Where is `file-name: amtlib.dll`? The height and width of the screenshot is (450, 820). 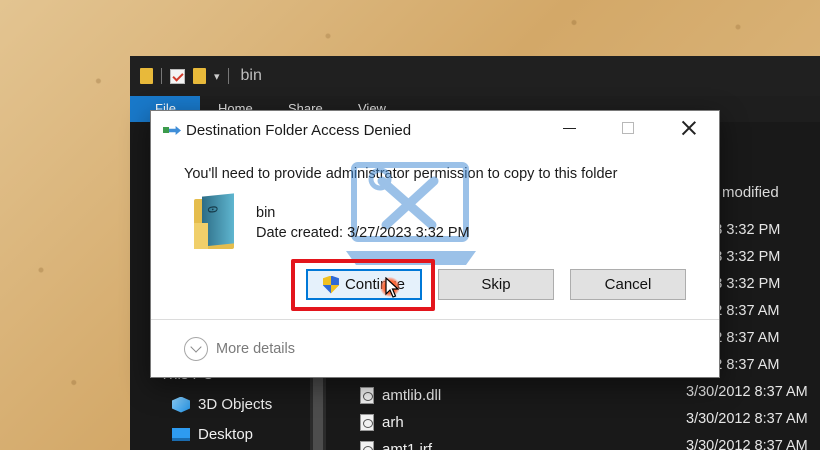 file-name: amtlib.dll is located at coordinates (412, 395).